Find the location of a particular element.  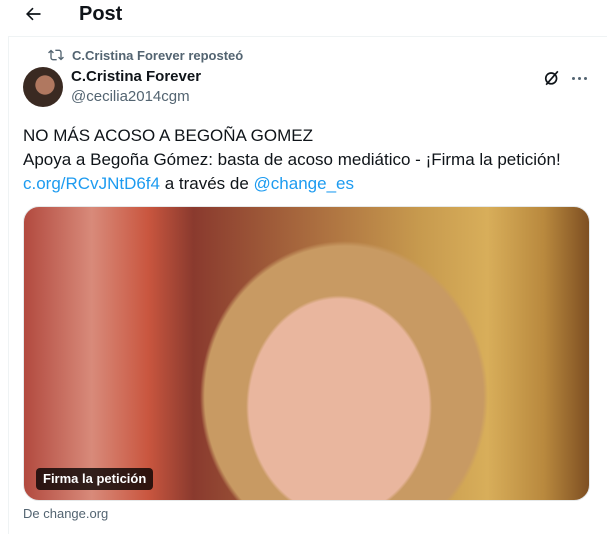

page-title: Post is located at coordinates (101, 14).